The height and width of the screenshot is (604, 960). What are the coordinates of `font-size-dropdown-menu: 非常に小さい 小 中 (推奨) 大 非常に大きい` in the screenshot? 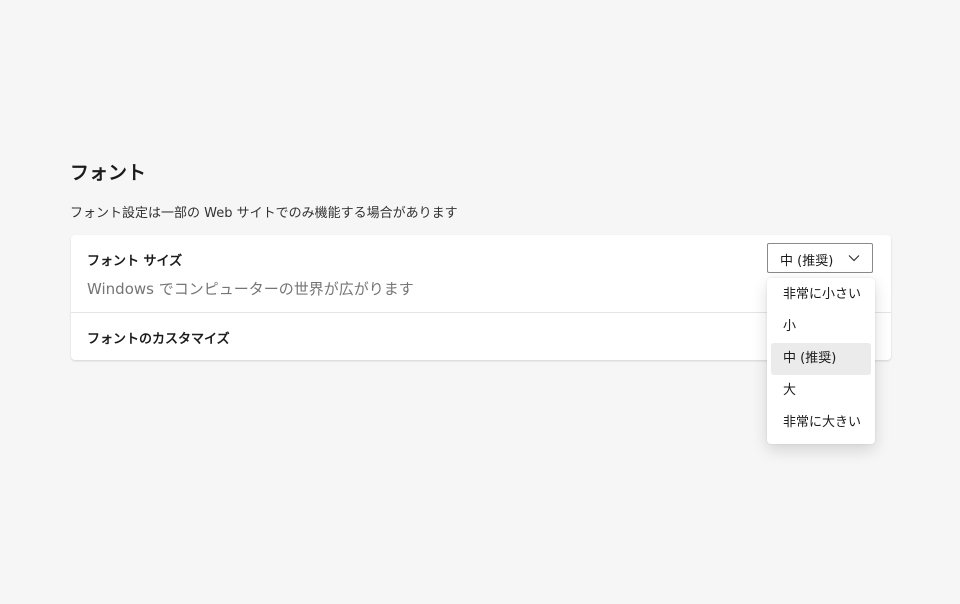 It's located at (821, 361).